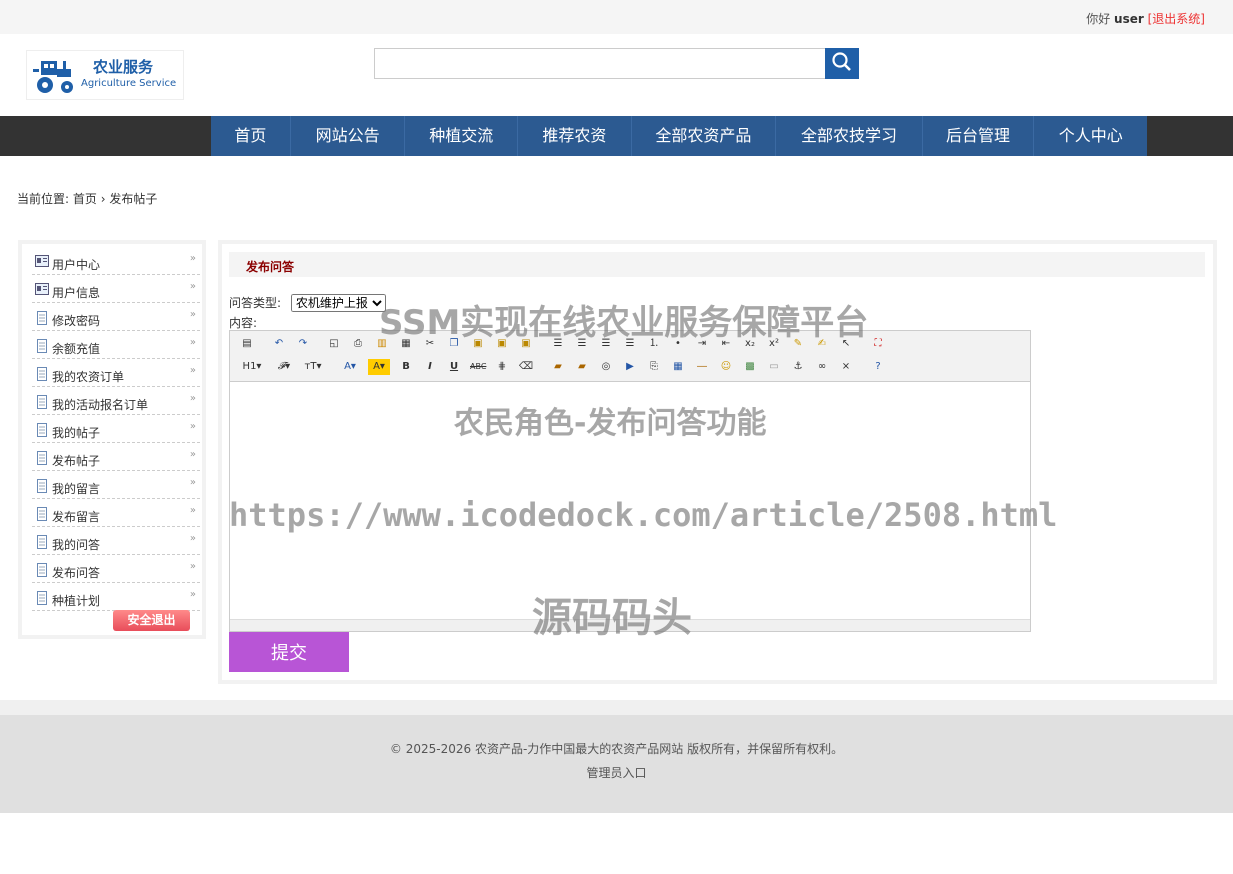 The height and width of the screenshot is (874, 1233). What do you see at coordinates (76, 545) in the screenshot?
I see `sidebar-item-label: 我的问答` at bounding box center [76, 545].